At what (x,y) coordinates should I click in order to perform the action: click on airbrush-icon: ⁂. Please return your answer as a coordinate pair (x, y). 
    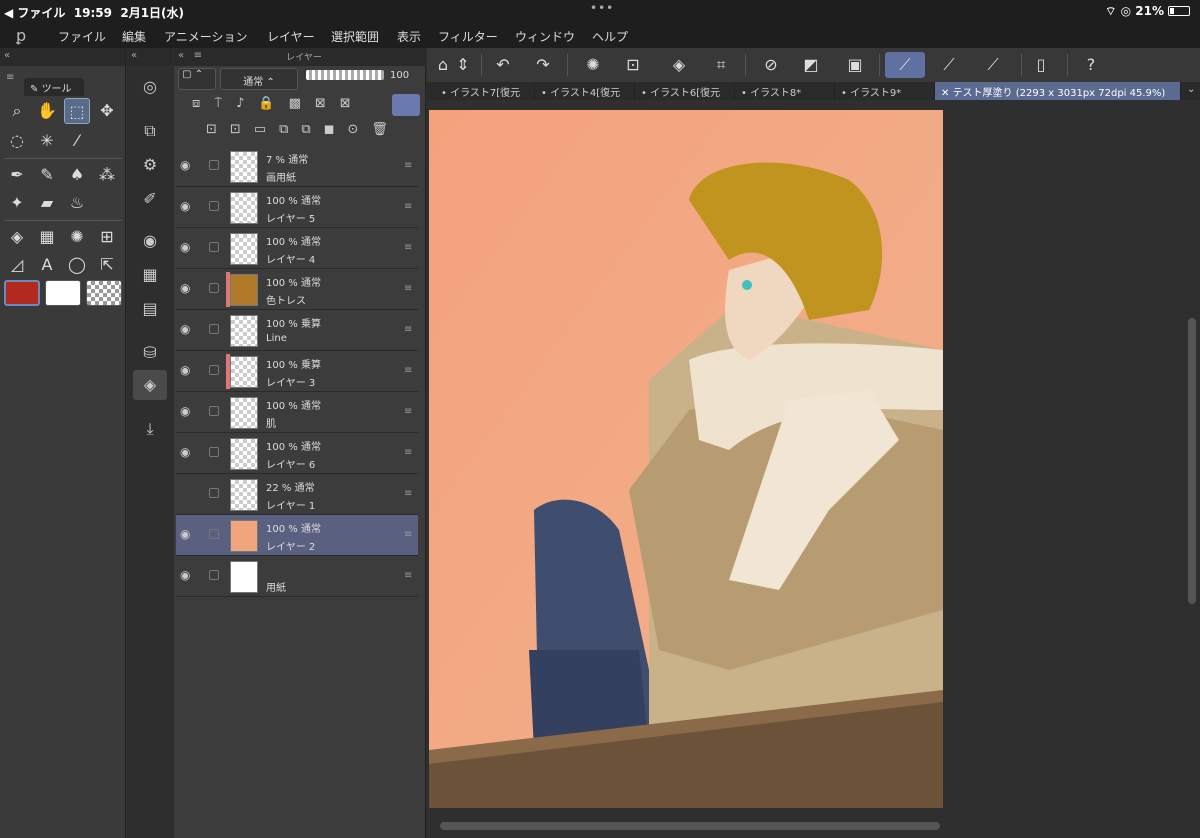
    Looking at the image, I should click on (107, 175).